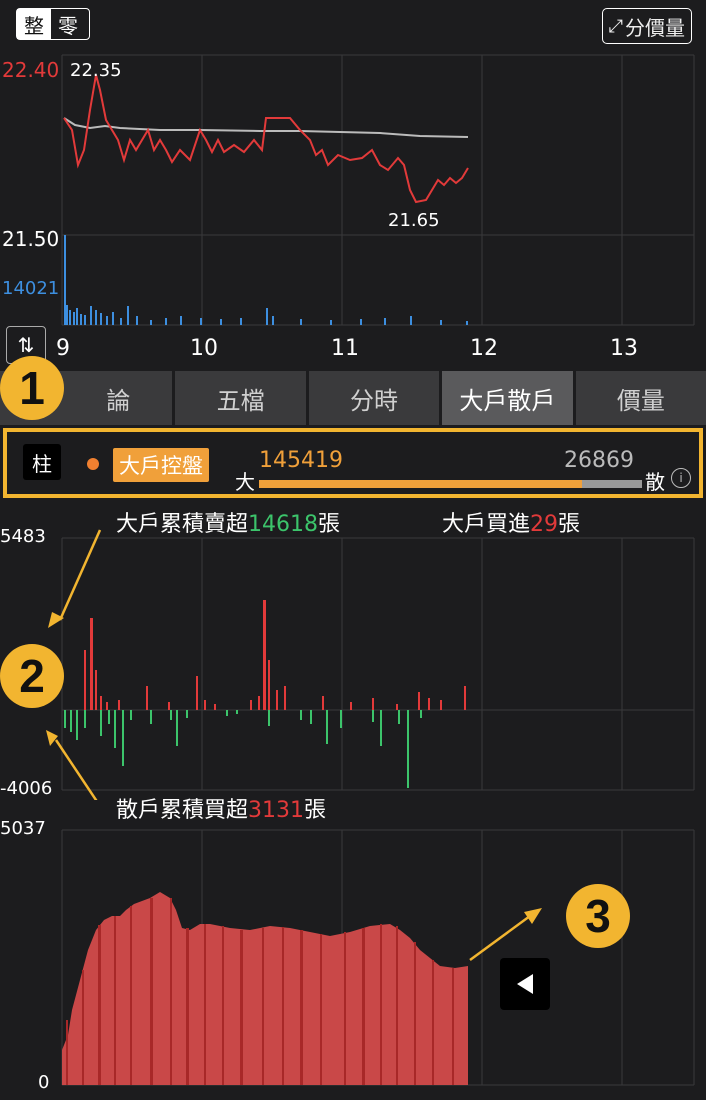  I want to click on volume-max-label: 14021, so click(31, 288).